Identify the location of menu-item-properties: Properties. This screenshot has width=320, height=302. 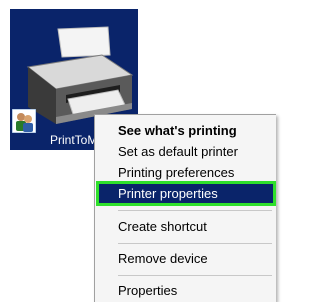
(186, 290).